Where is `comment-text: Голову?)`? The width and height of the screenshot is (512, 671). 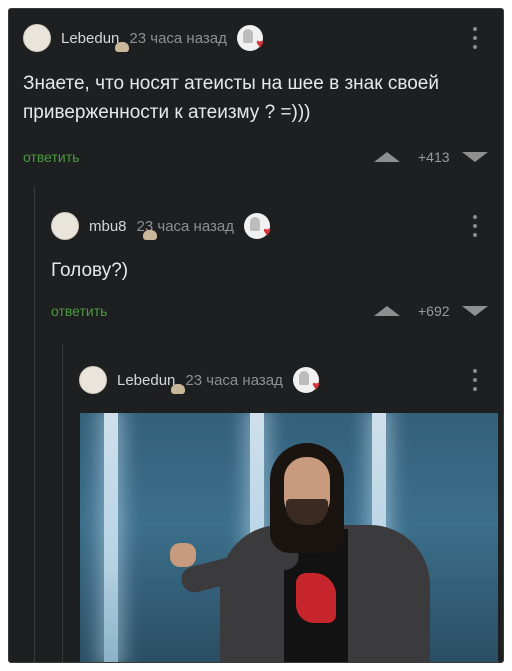
comment-text: Голову?) is located at coordinates (90, 270).